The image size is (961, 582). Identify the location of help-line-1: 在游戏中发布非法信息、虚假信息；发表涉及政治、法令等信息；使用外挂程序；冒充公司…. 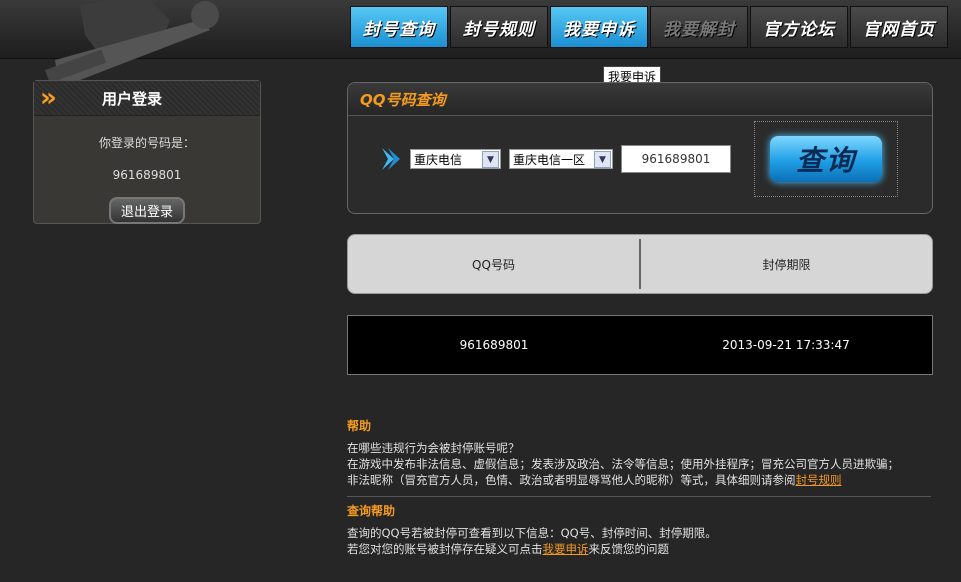
(623, 464).